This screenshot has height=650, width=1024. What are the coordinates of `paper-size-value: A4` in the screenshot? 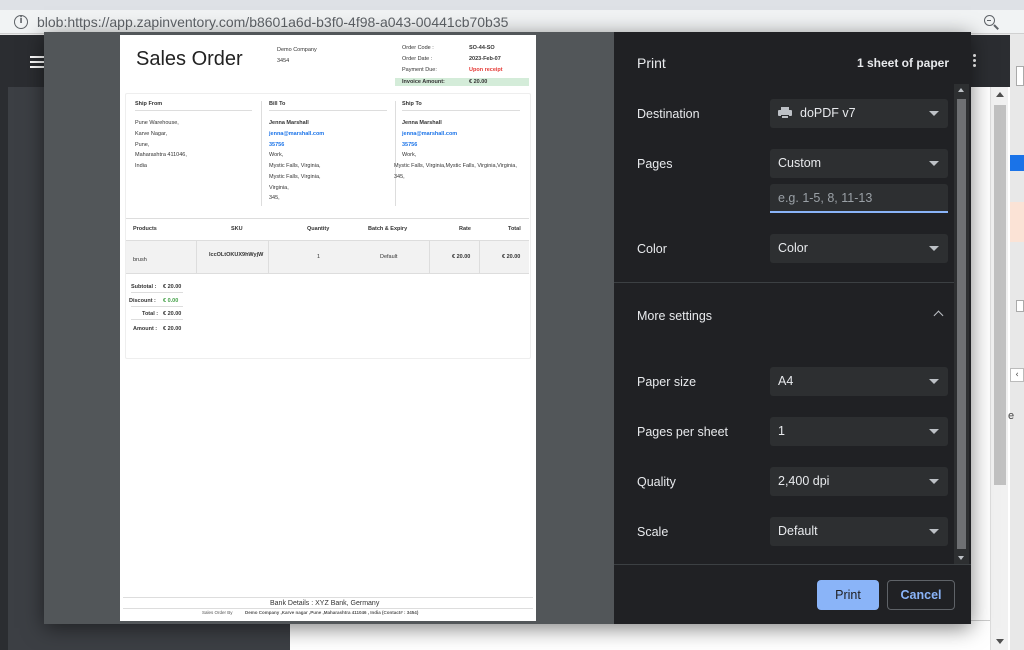 It's located at (786, 381).